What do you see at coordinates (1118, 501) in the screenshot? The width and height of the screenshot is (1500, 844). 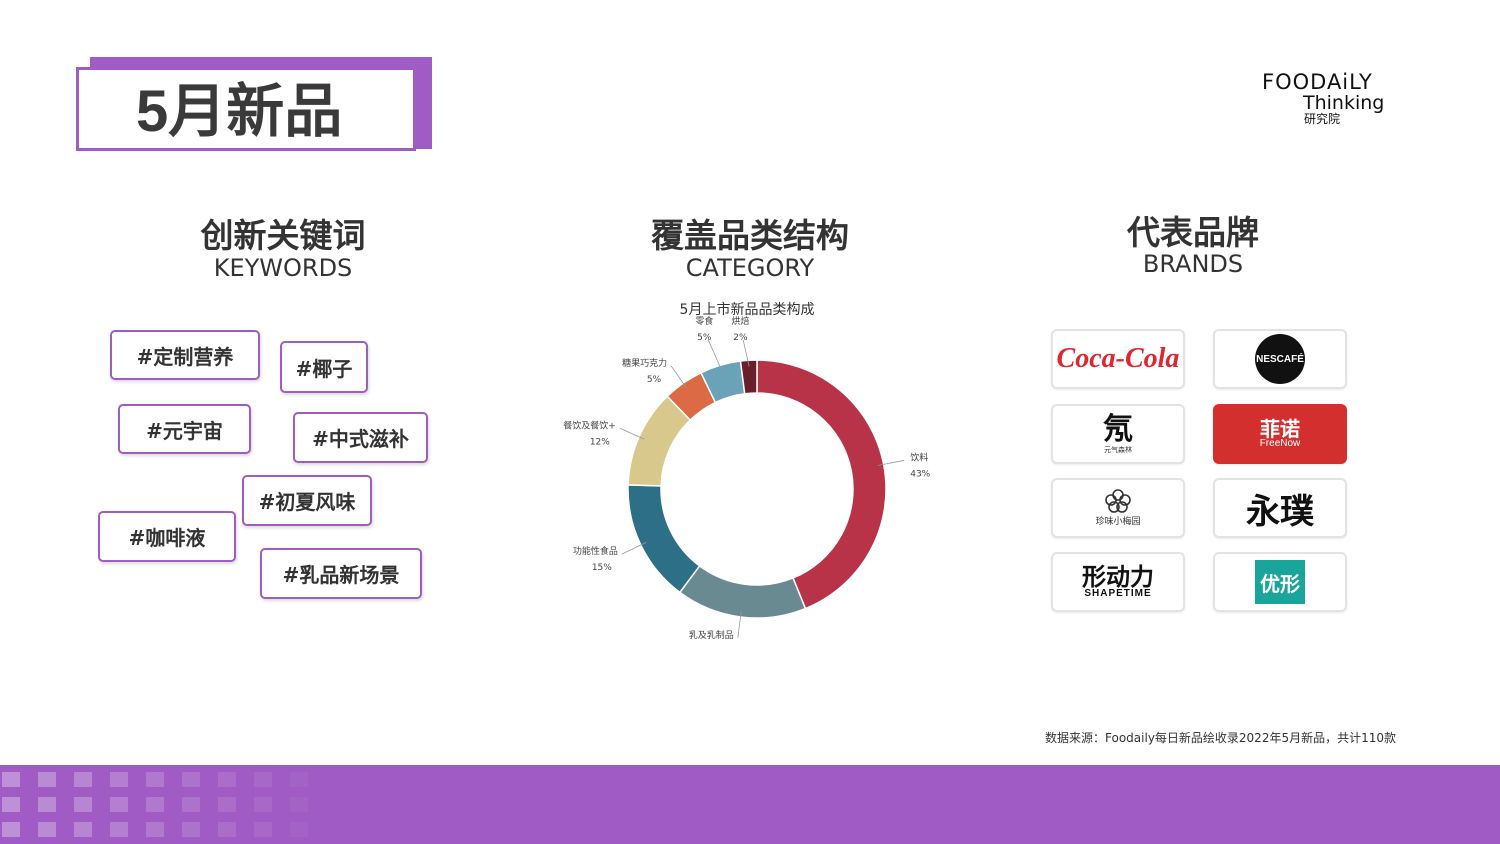 I see `plum-blossom-icon` at bounding box center [1118, 501].